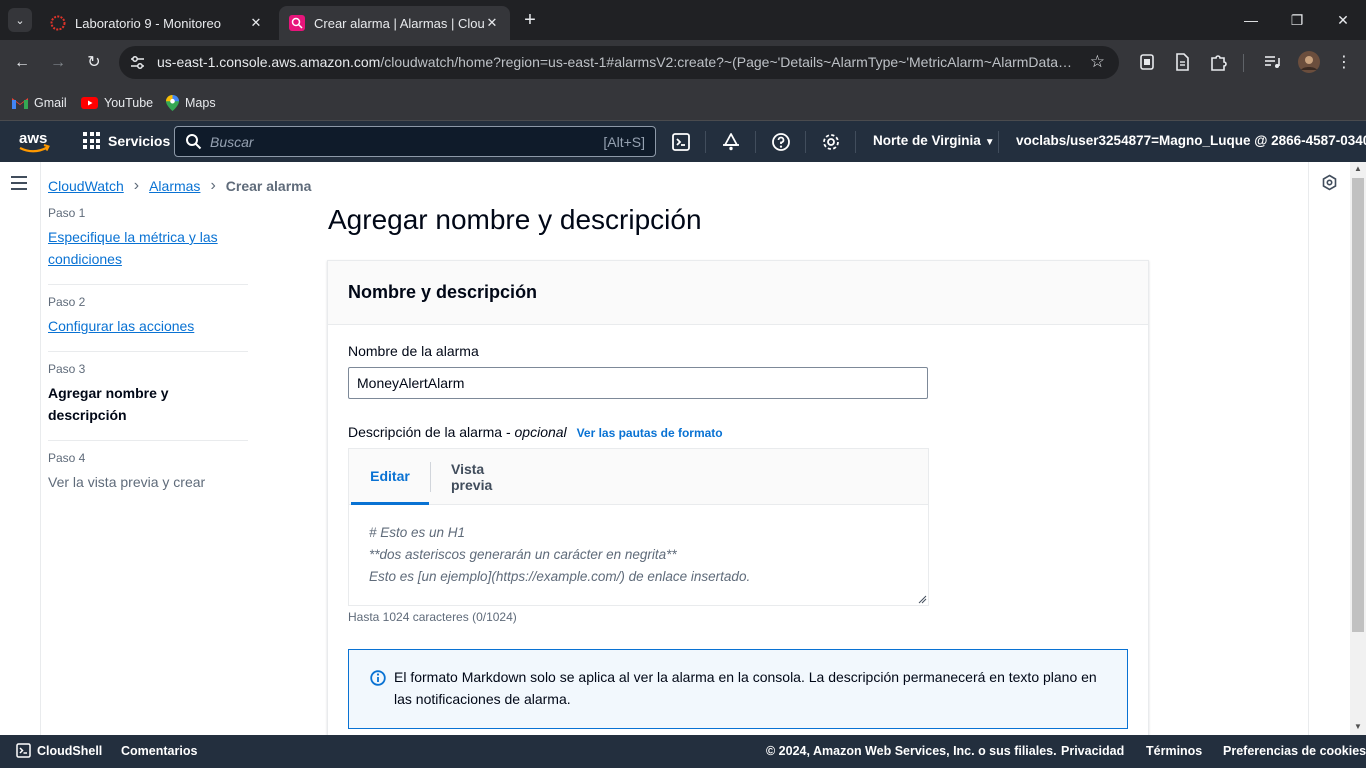 The width and height of the screenshot is (1366, 768). Describe the element at coordinates (989, 142) in the screenshot. I see `caret-down-icon: ▼` at that location.